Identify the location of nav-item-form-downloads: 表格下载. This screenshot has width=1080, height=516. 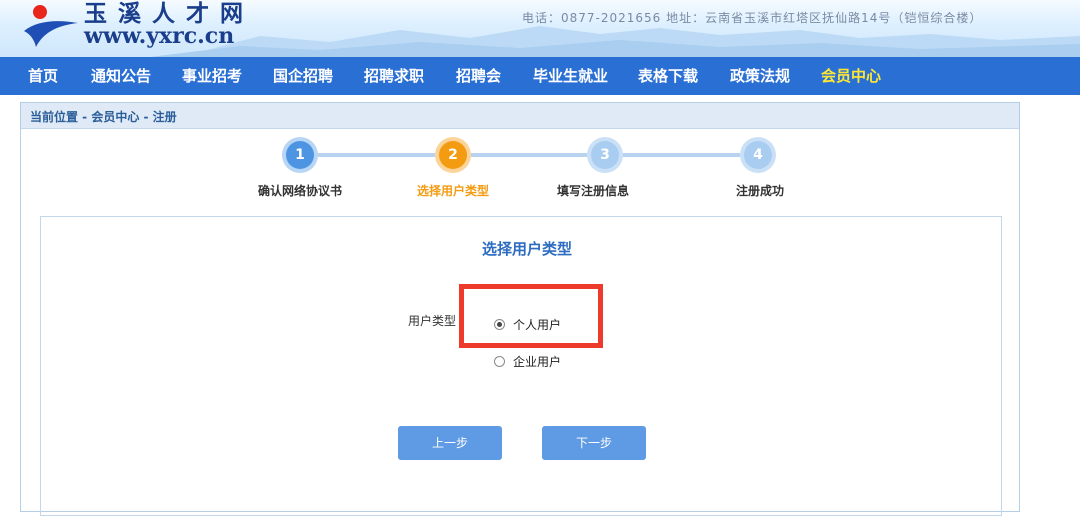
(668, 76).